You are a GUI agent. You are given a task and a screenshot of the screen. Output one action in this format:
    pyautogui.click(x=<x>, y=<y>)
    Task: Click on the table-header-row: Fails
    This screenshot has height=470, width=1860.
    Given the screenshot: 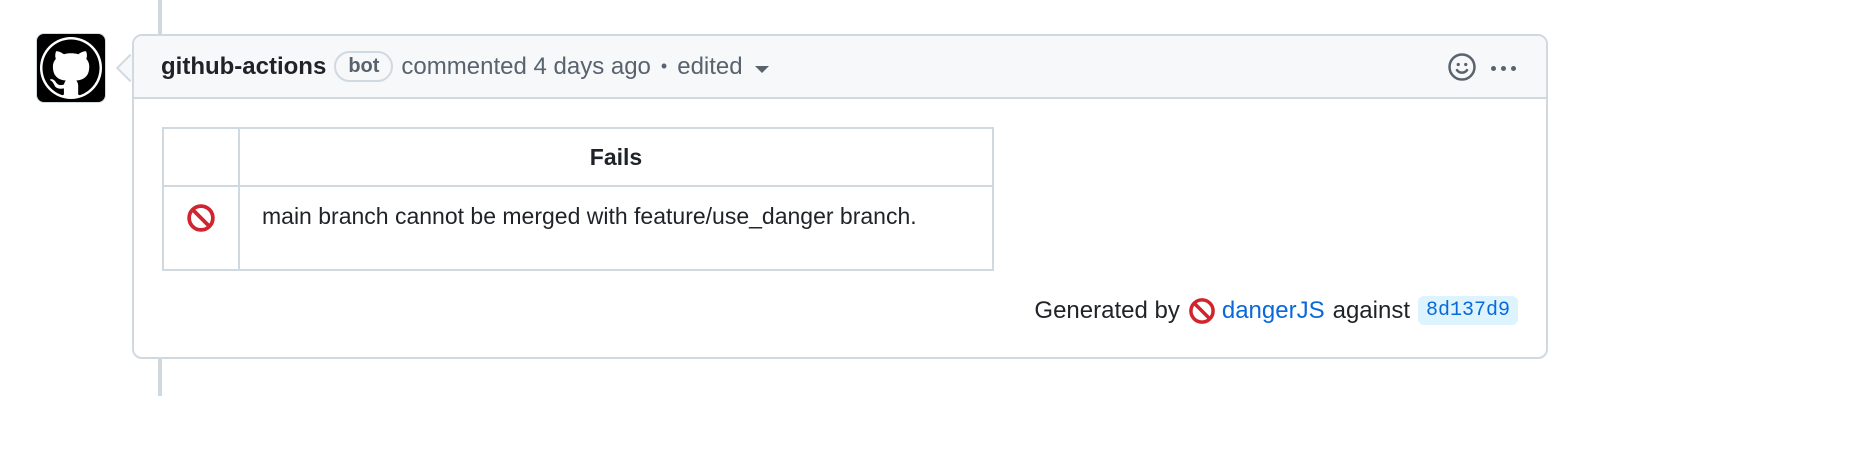 What is the action you would take?
    pyautogui.click(x=578, y=157)
    